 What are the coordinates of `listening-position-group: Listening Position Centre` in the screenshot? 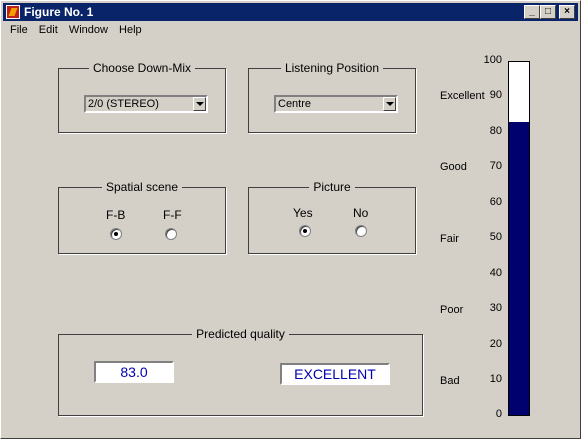 It's located at (332, 97).